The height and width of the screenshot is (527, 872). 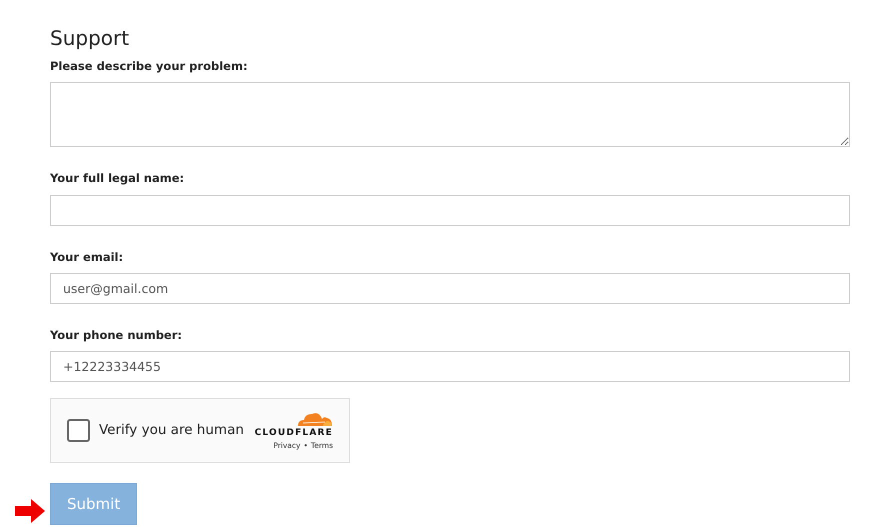 What do you see at coordinates (90, 38) in the screenshot?
I see `page-title: Support` at bounding box center [90, 38].